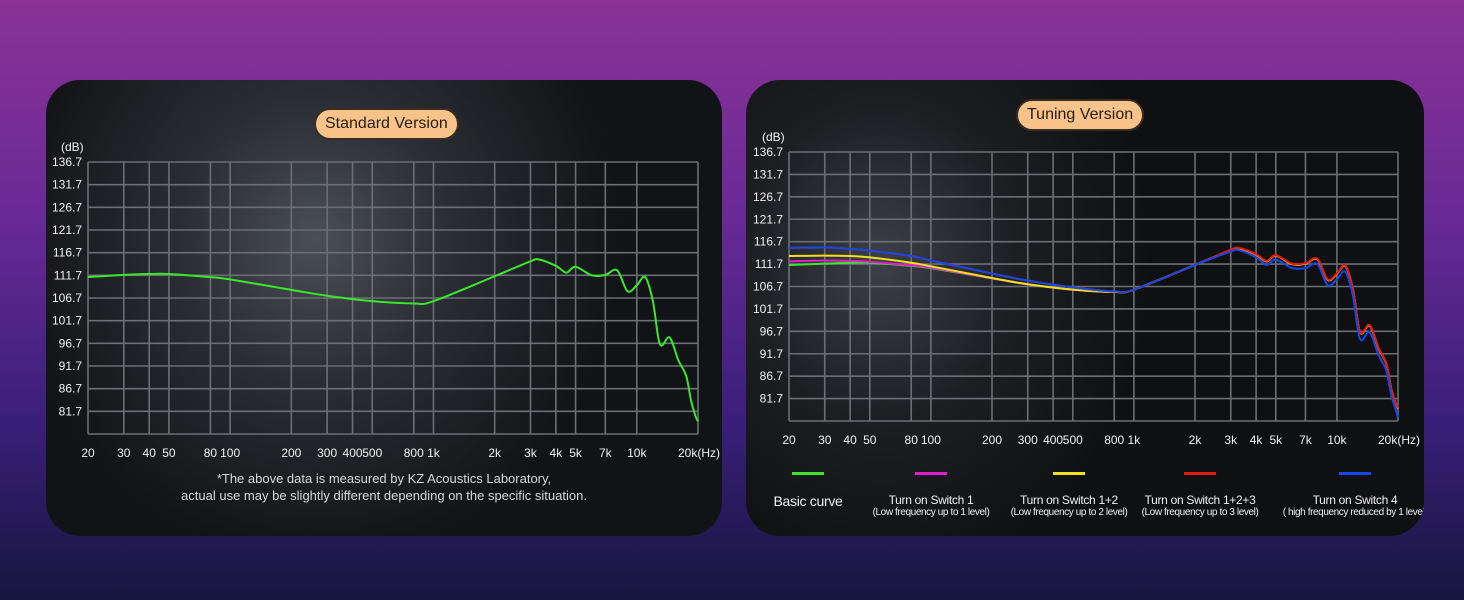  Describe the element at coordinates (1353, 512) in the screenshot. I see `legend-sublabel: ( high frequency reduced by 1 level)` at that location.